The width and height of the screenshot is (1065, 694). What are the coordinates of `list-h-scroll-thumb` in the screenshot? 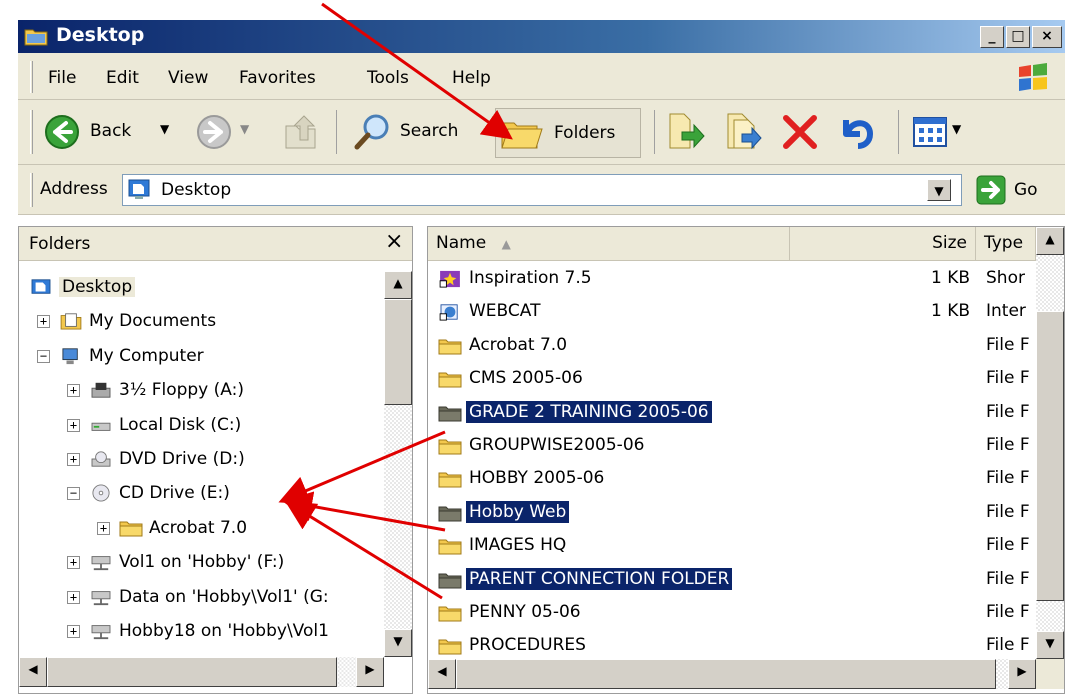 It's located at (726, 674).